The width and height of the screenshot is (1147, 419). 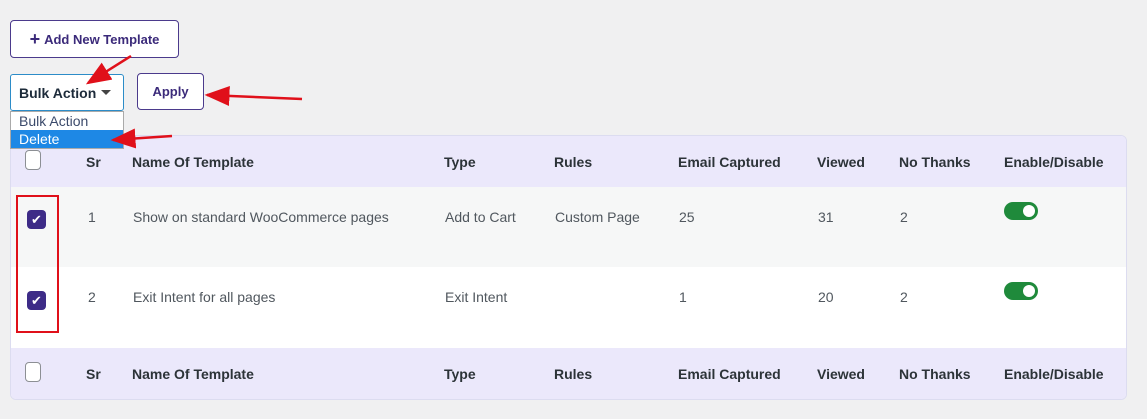 I want to click on column-footer-type: Type, so click(x=460, y=374).